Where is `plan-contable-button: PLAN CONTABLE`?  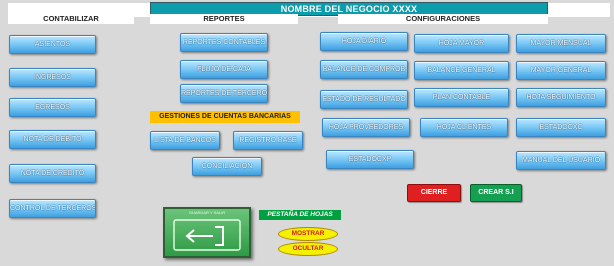 plan-contable-button: PLAN CONTABLE is located at coordinates (461, 97).